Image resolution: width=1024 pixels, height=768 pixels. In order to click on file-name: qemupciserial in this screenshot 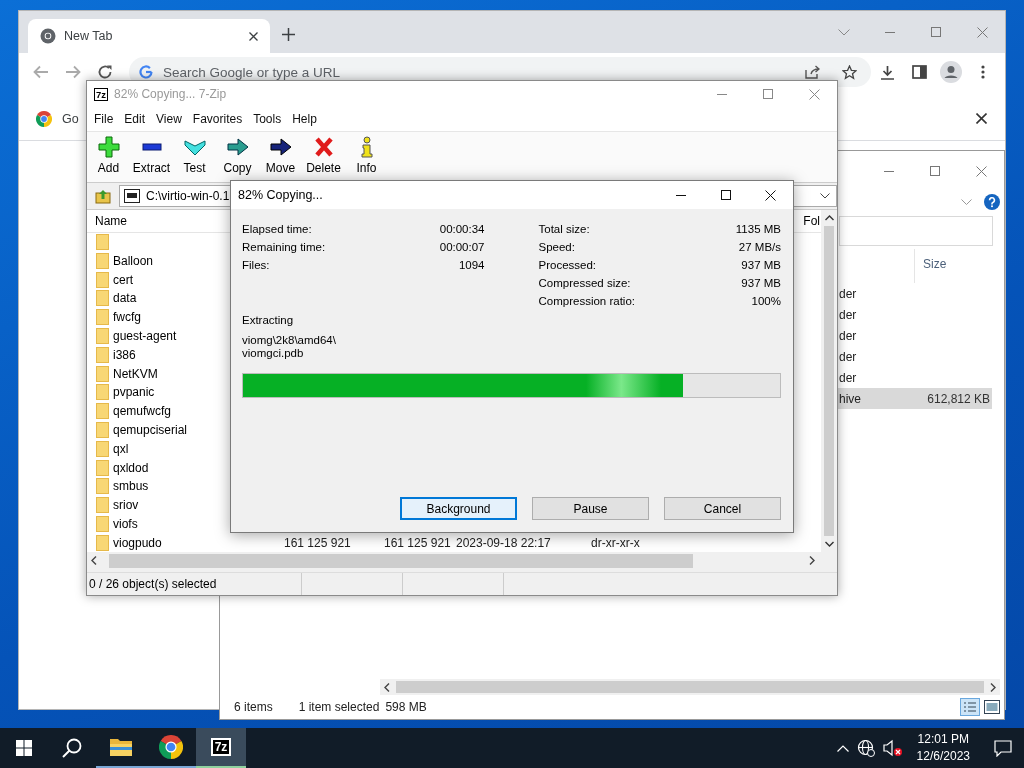, I will do `click(150, 429)`.